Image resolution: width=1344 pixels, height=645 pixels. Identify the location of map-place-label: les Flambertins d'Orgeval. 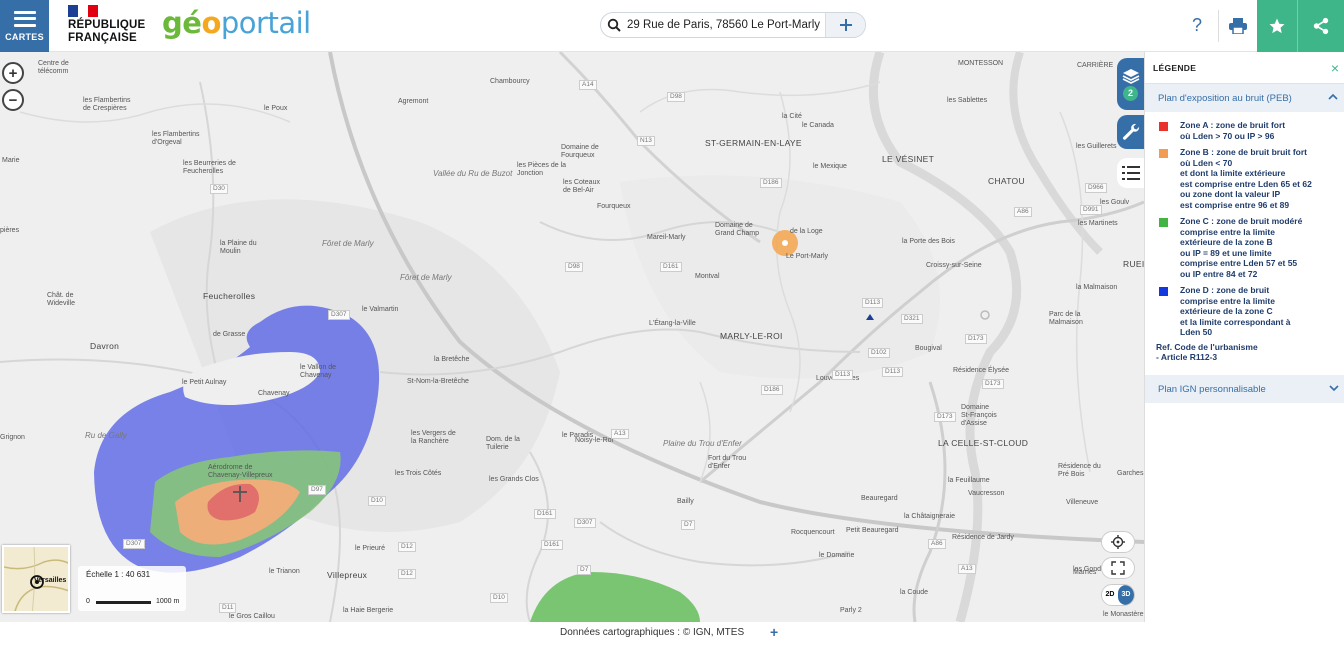
(175, 139).